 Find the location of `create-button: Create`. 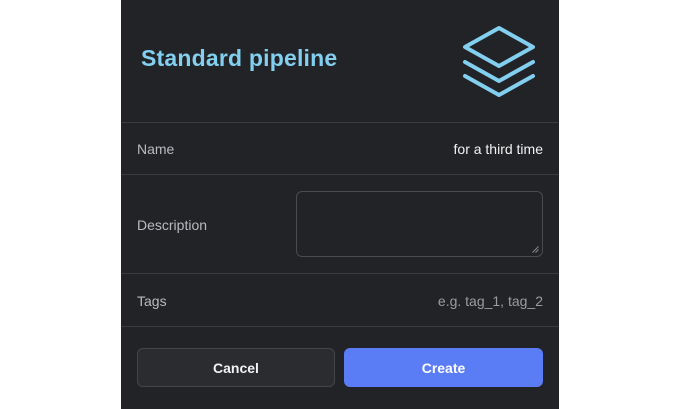

create-button: Create is located at coordinates (443, 367).